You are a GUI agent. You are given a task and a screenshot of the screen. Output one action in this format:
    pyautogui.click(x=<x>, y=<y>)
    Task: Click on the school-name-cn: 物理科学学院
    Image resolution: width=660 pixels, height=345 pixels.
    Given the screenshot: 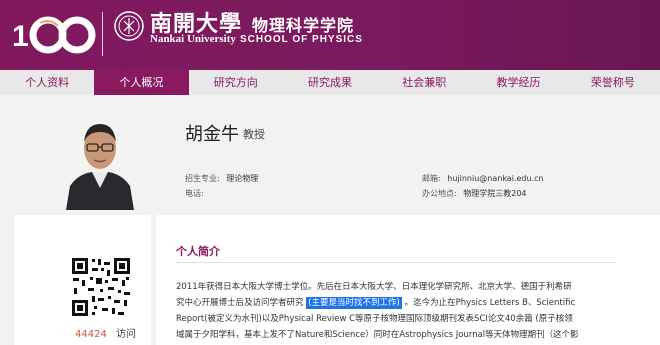 What is the action you would take?
    pyautogui.click(x=303, y=24)
    